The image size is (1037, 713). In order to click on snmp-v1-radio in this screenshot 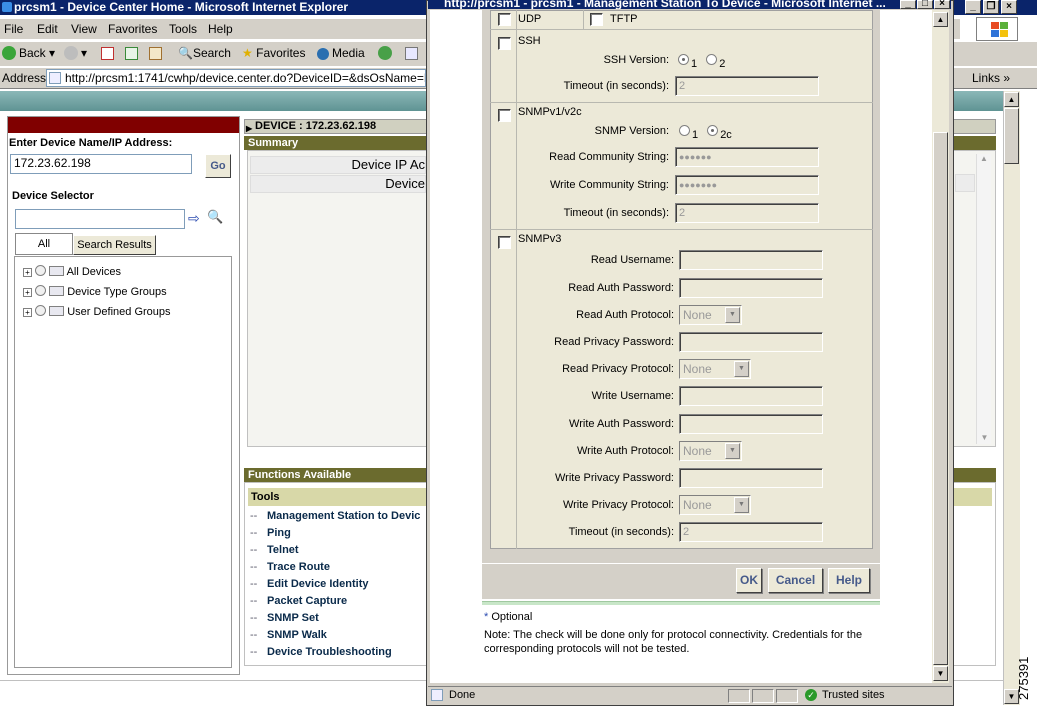, I will do `click(684, 130)`.